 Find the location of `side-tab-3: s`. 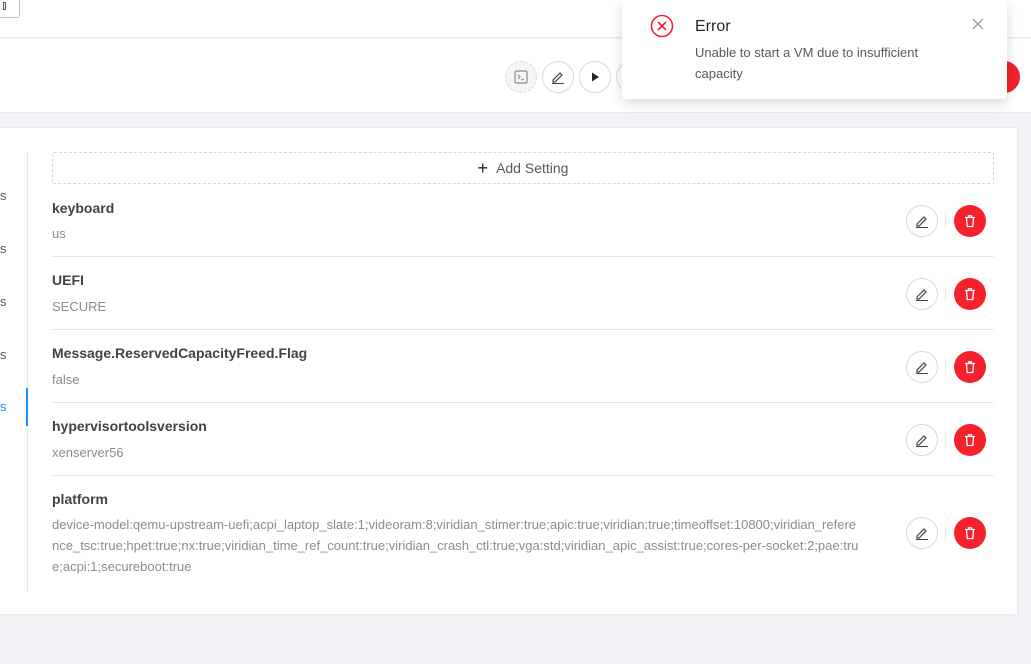

side-tab-3: s is located at coordinates (14, 302).